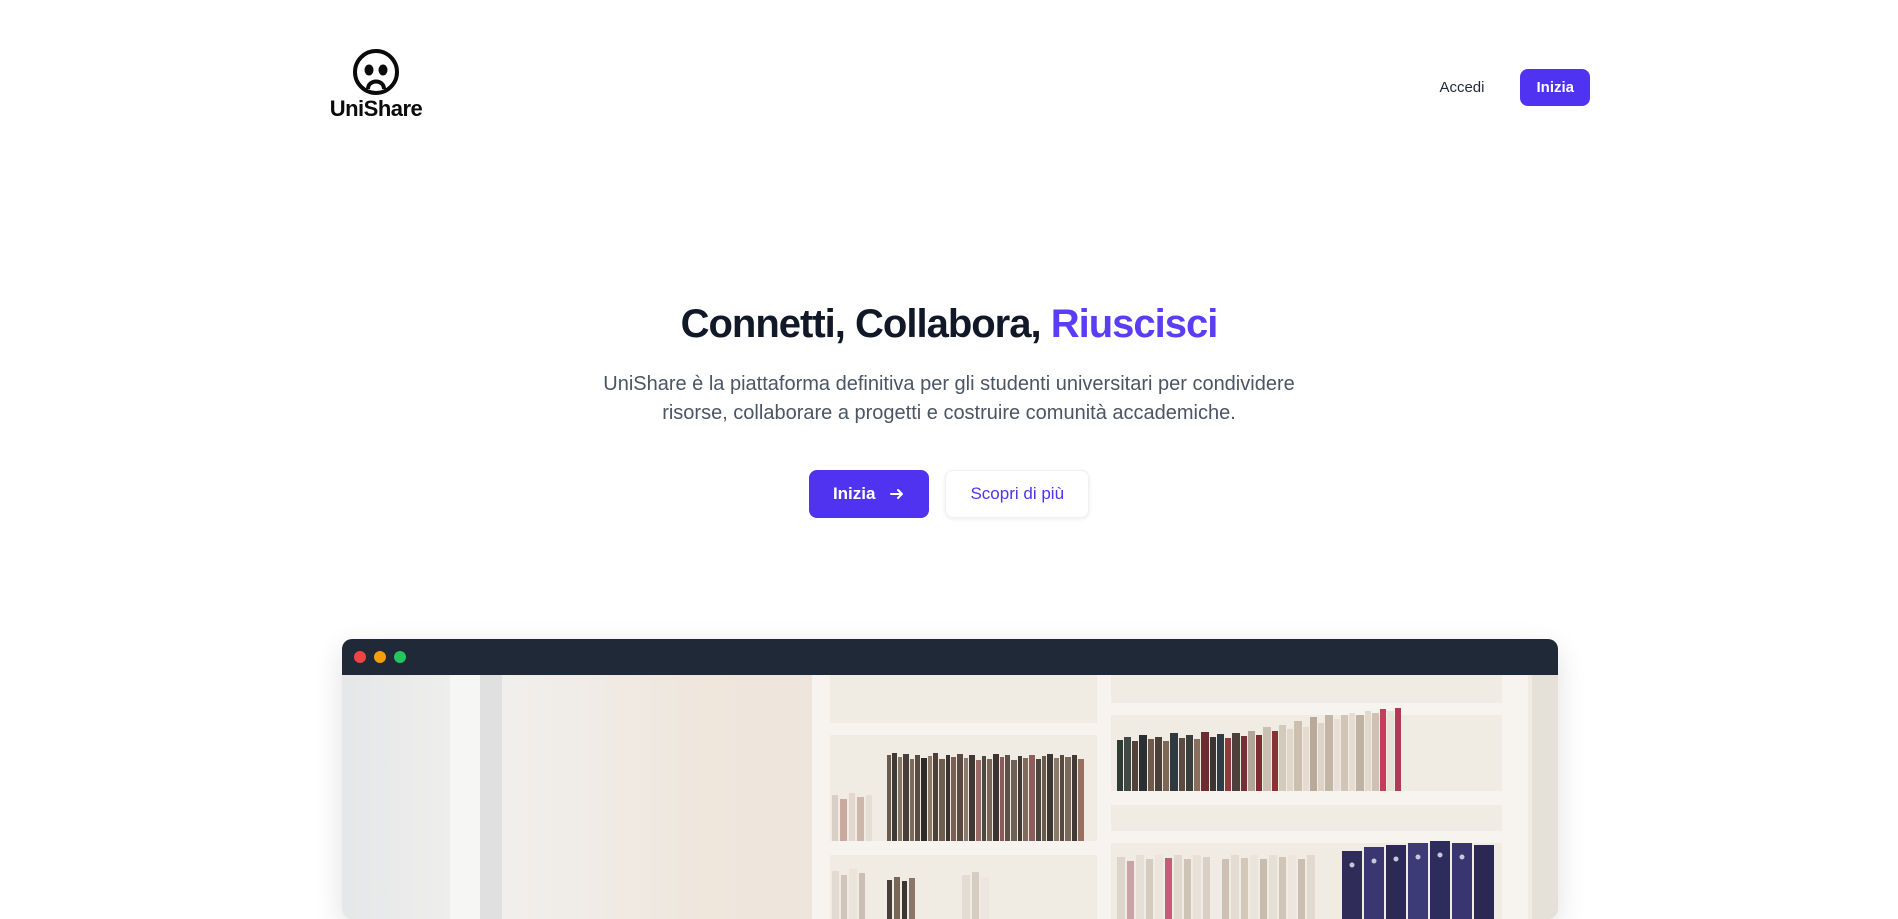 Image resolution: width=1898 pixels, height=919 pixels. I want to click on get-started-button: Inizia, so click(869, 494).